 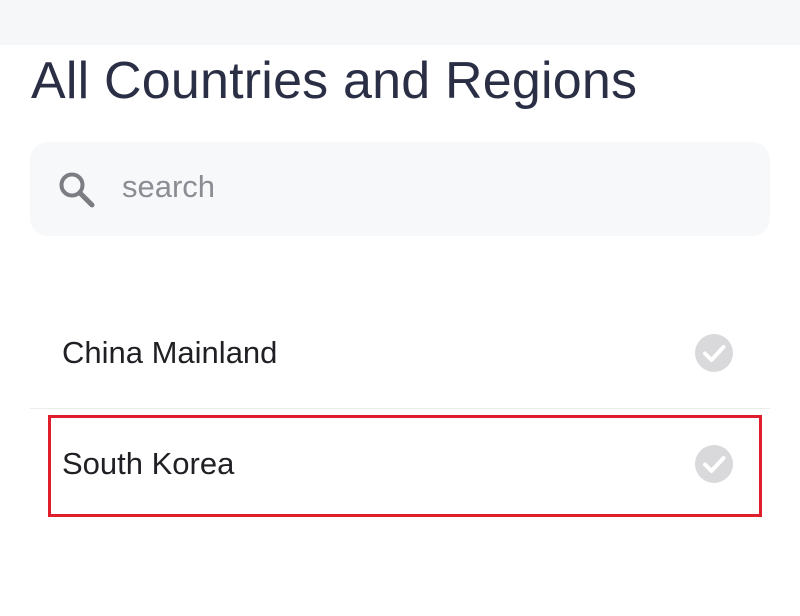 I want to click on top-bar, so click(x=400, y=22).